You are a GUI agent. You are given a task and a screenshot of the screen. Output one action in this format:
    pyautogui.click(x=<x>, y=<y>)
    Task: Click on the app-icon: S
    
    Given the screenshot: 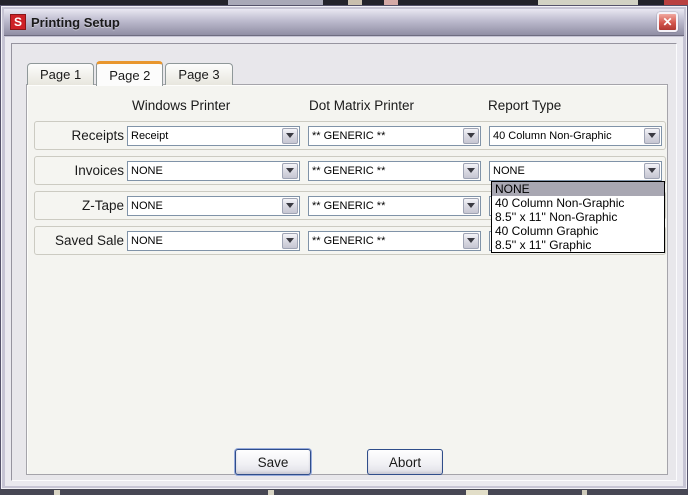 What is the action you would take?
    pyautogui.click(x=18, y=22)
    